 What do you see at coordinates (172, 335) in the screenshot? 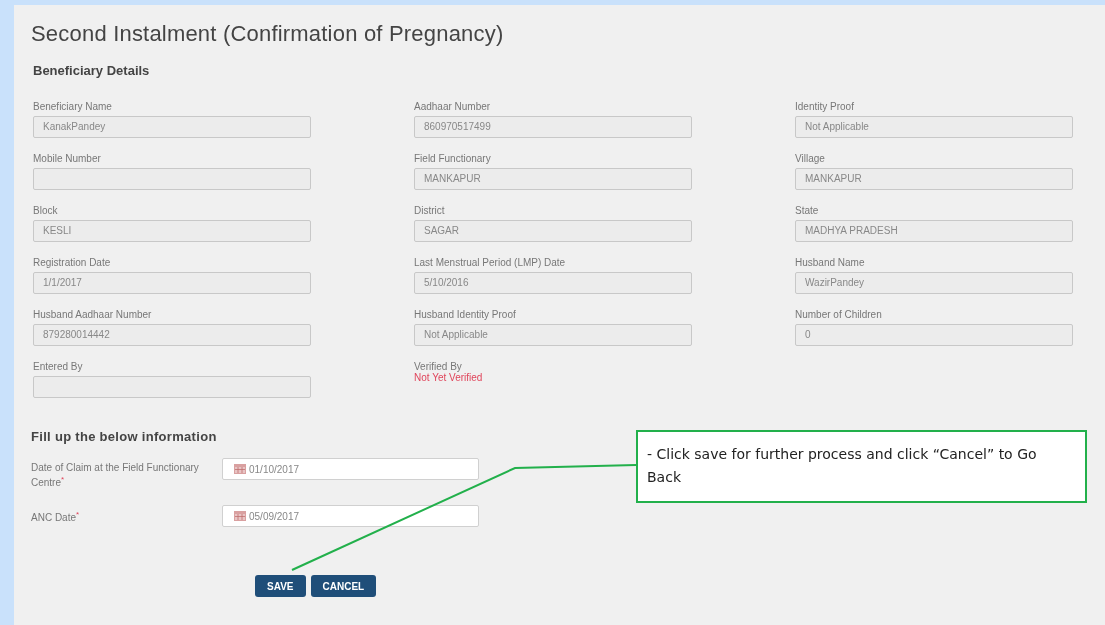
I see `text-field: 879280014442` at bounding box center [172, 335].